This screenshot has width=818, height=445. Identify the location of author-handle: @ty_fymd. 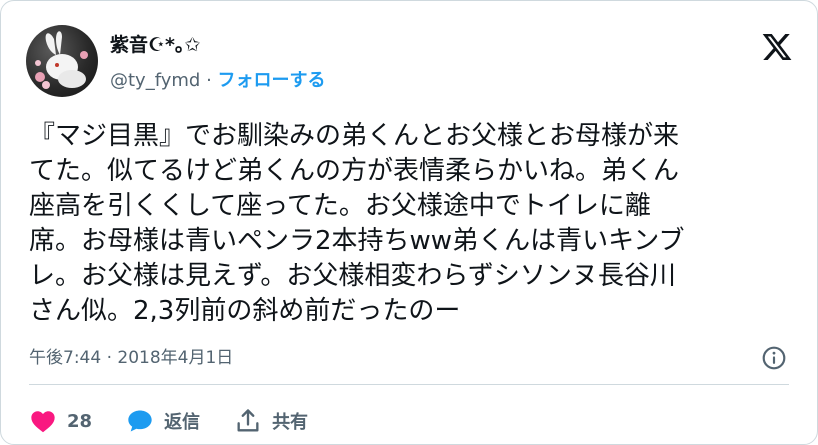
(155, 80).